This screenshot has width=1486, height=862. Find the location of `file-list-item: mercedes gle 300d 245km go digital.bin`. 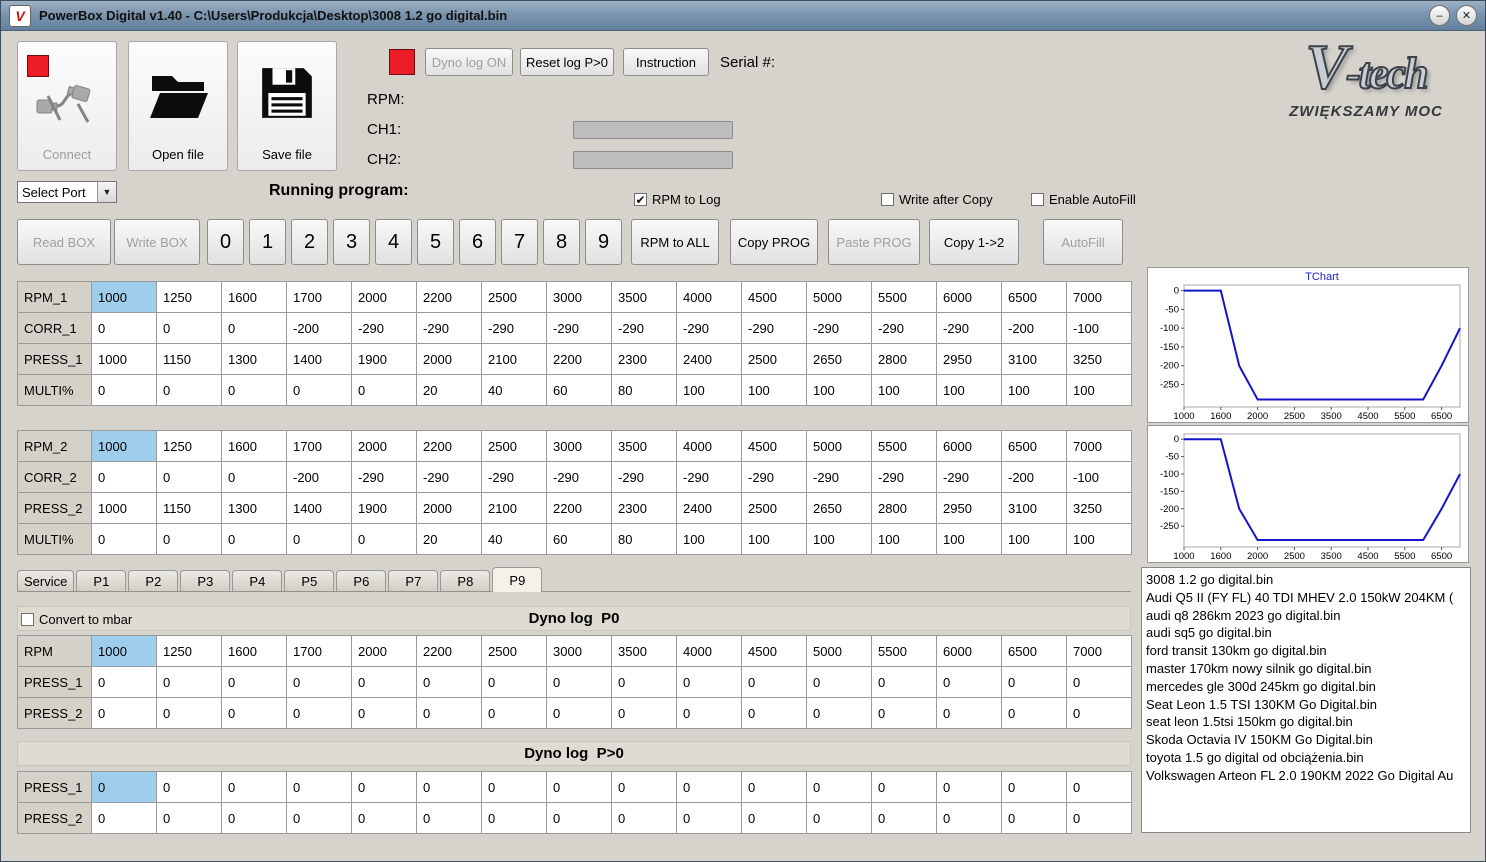

file-list-item: mercedes gle 300d 245km go digital.bin is located at coordinates (1306, 687).